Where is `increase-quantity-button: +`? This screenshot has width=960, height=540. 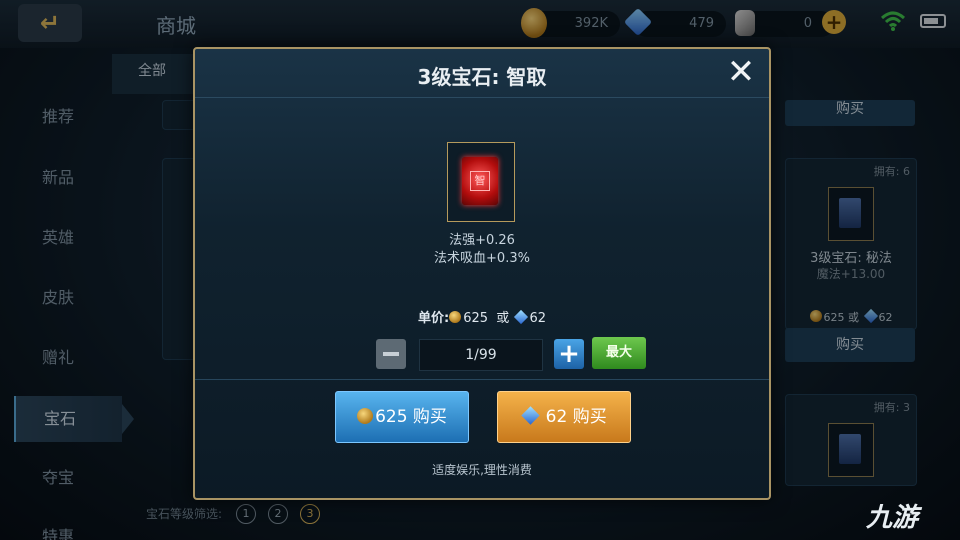 increase-quantity-button: + is located at coordinates (569, 354).